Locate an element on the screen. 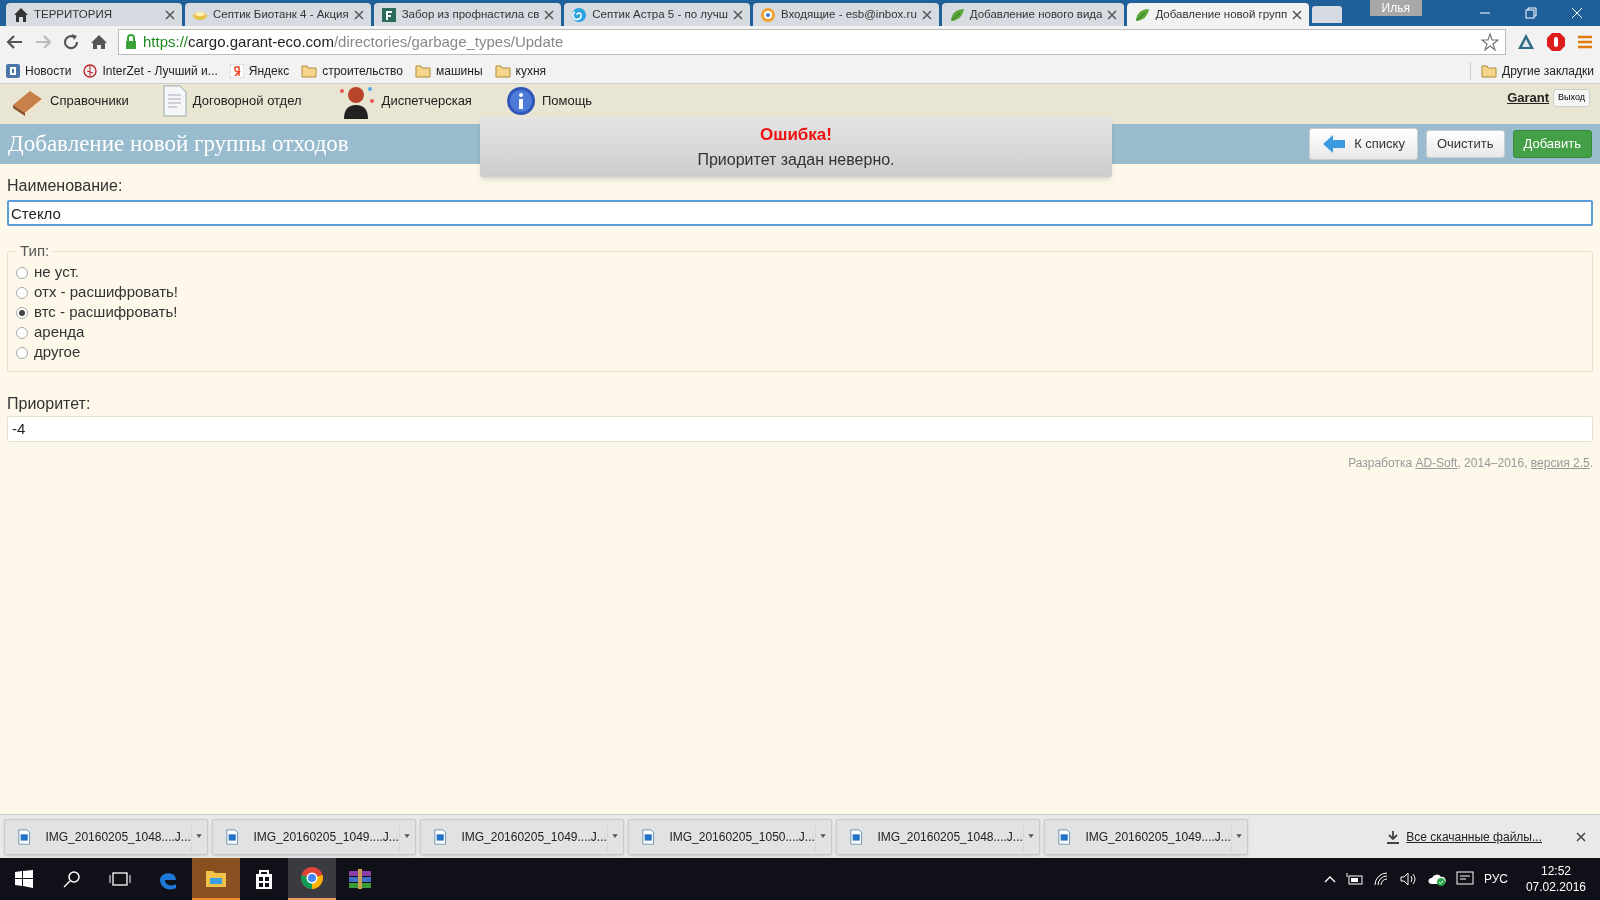 The image size is (1600, 900). name-field: Стекло is located at coordinates (800, 213).